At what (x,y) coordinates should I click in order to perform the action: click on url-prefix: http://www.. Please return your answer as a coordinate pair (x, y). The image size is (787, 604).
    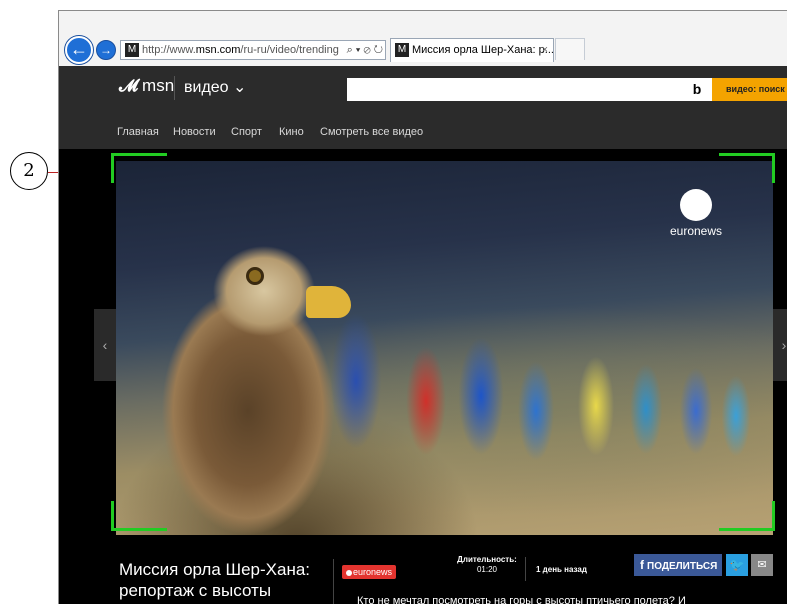
    Looking at the image, I should click on (169, 50).